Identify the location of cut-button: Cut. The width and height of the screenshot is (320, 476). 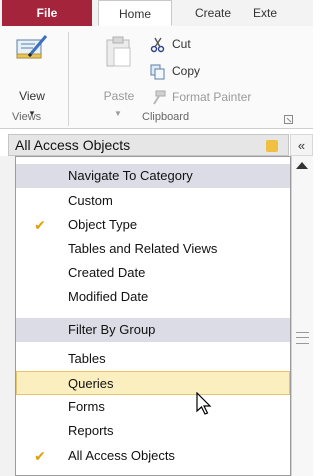
(170, 44).